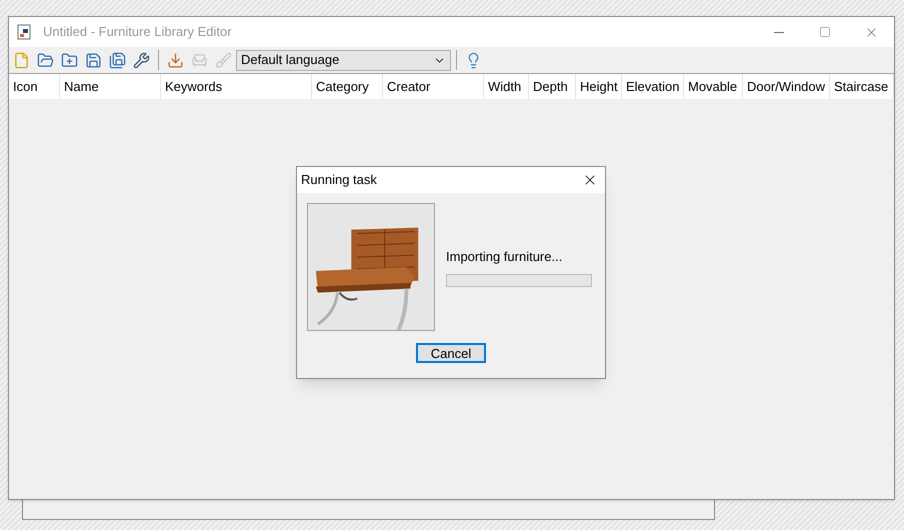 Image resolution: width=904 pixels, height=530 pixels. What do you see at coordinates (69, 60) in the screenshot?
I see `folder-plus-icon` at bounding box center [69, 60].